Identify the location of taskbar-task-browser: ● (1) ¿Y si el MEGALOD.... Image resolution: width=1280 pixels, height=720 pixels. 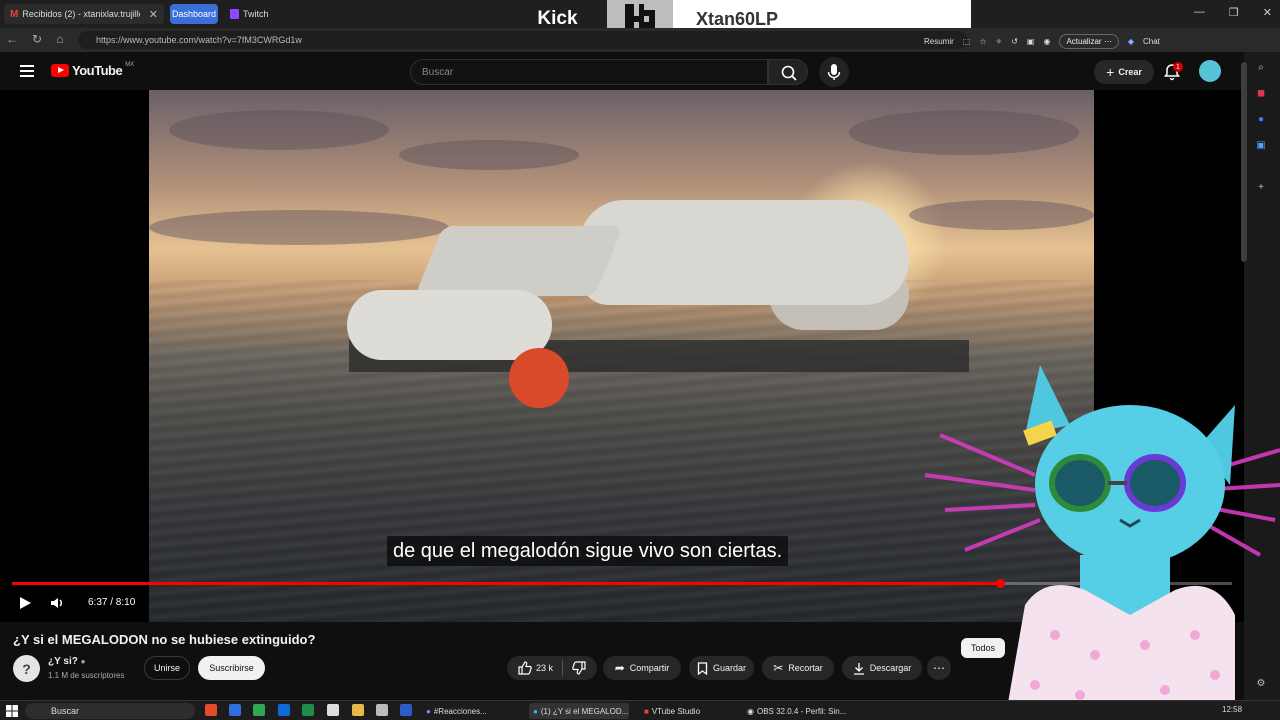
(579, 711).